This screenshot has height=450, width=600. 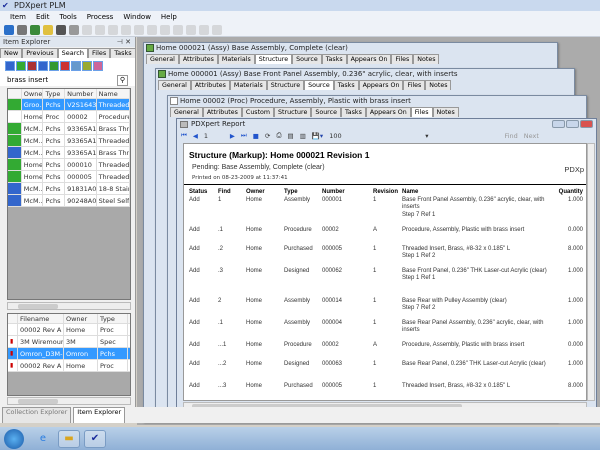 What do you see at coordinates (69, 354) in the screenshot?
I see `file-row: ▮ Omron_D3M-... Omron Pchs` at bounding box center [69, 354].